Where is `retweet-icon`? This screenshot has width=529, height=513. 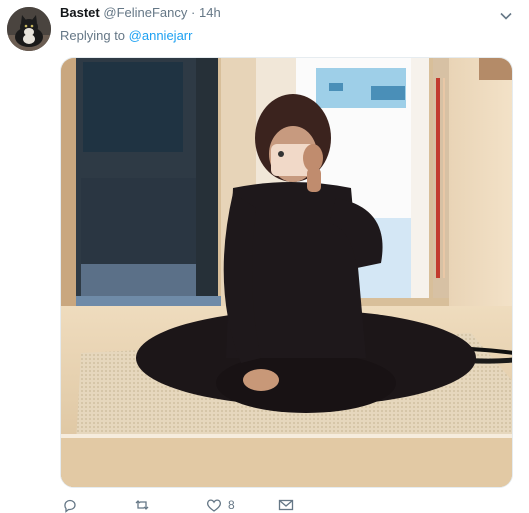
retweet-icon is located at coordinates (142, 505).